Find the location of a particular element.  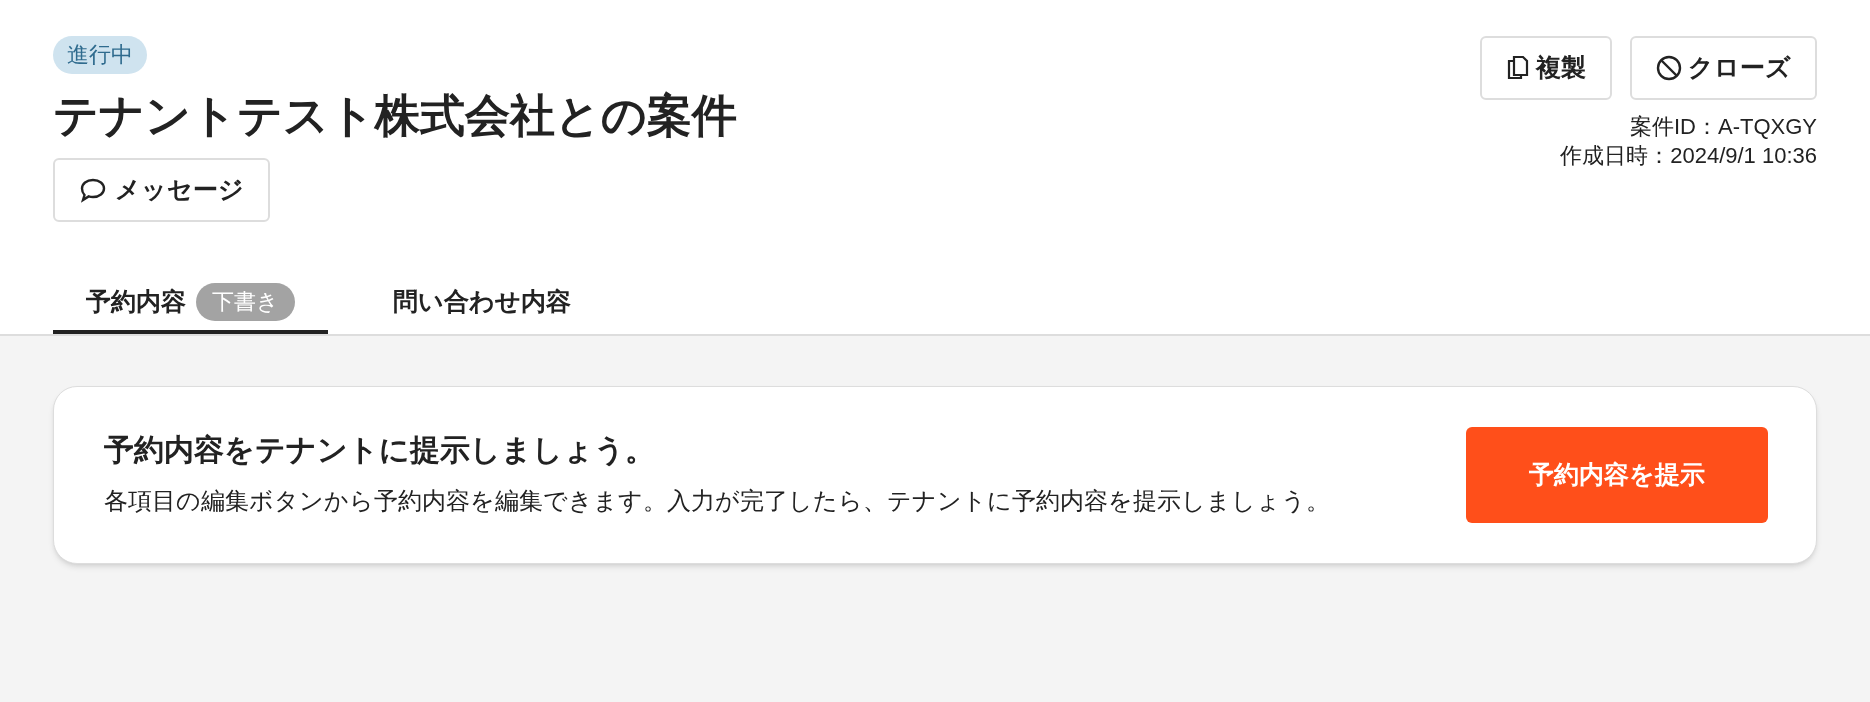

copy-icon is located at coordinates (1518, 68).